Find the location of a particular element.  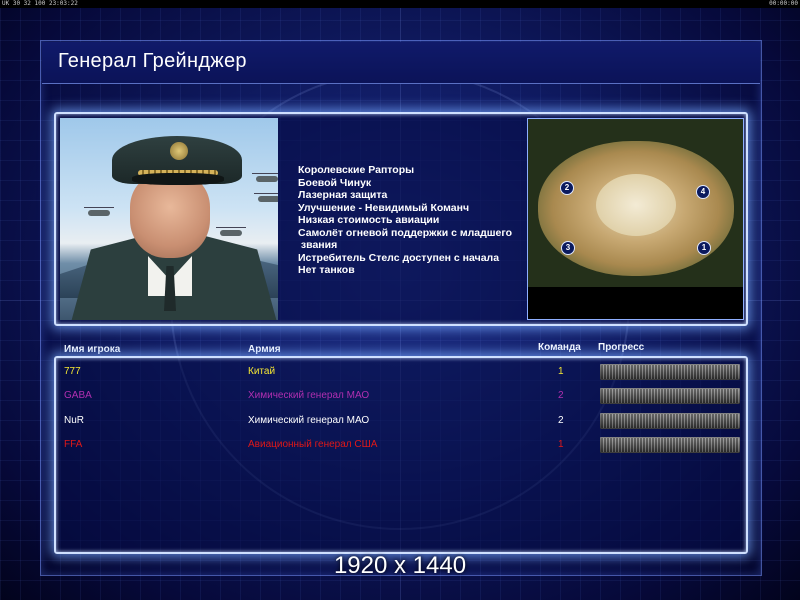

trait-item: Улучшение - Невидимый Команч is located at coordinates (384, 207).